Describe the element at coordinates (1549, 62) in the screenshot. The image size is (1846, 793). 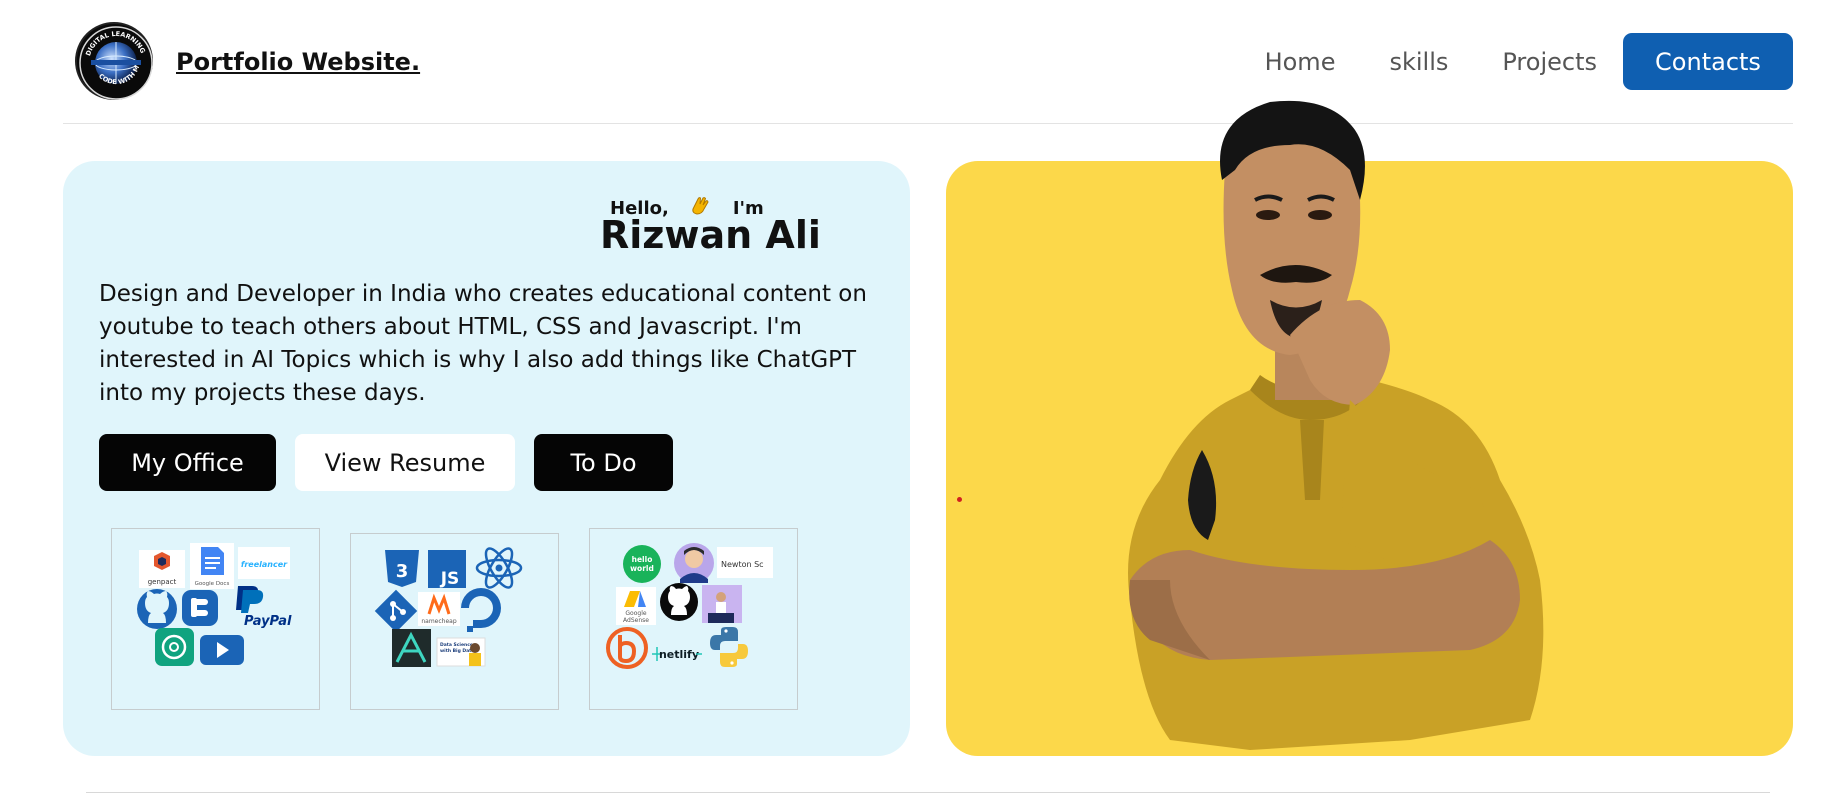
I see `nav-projects: Projects` at that location.